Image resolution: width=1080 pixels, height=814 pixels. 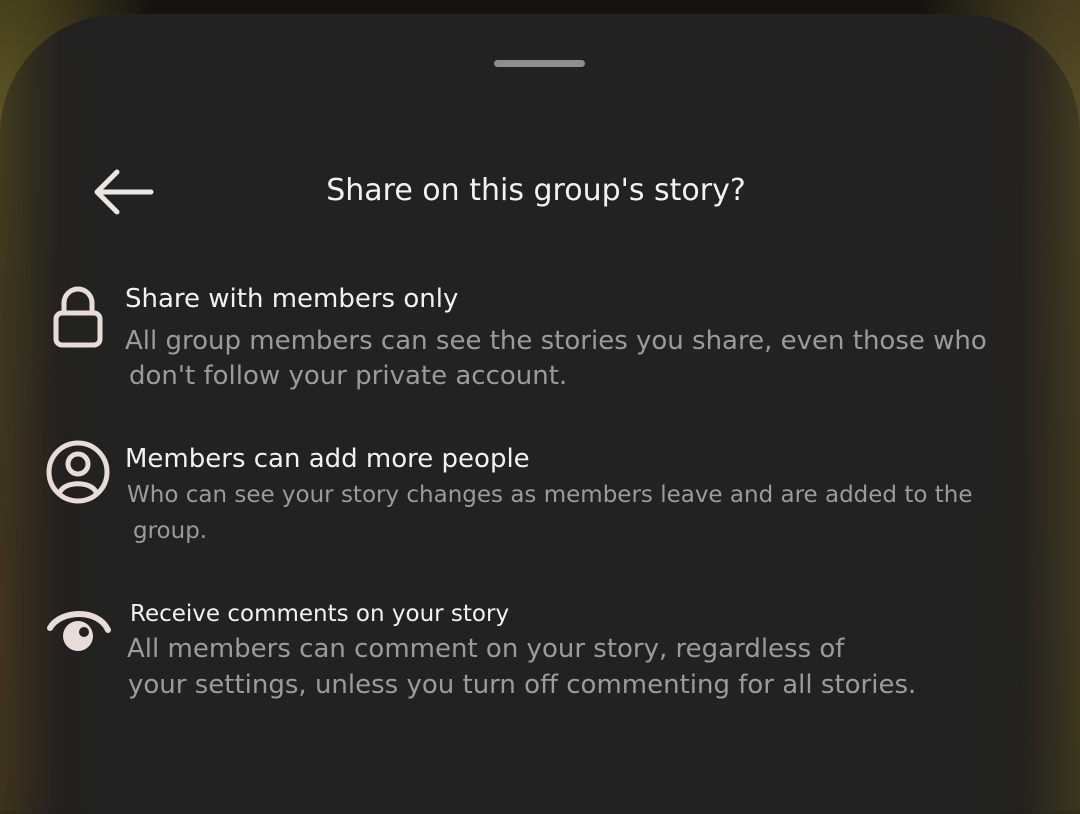 I want to click on item-title-members-only: Share with members only, so click(x=292, y=299).